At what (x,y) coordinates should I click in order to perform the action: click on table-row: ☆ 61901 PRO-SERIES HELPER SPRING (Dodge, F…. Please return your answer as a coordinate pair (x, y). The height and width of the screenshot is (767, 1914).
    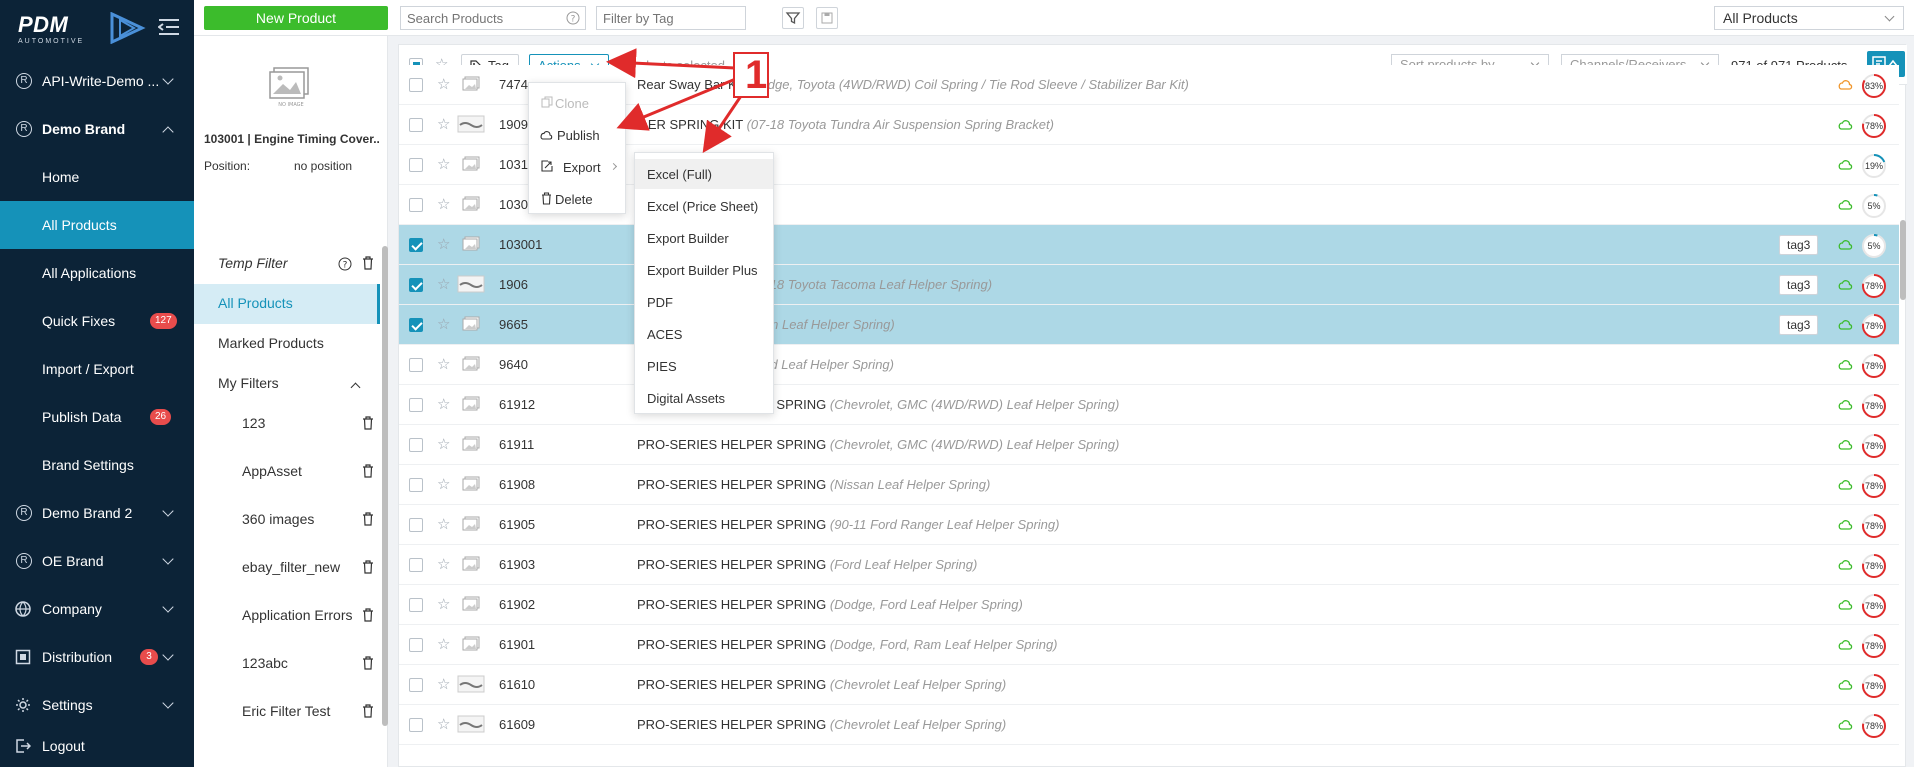
    Looking at the image, I should click on (1149, 645).